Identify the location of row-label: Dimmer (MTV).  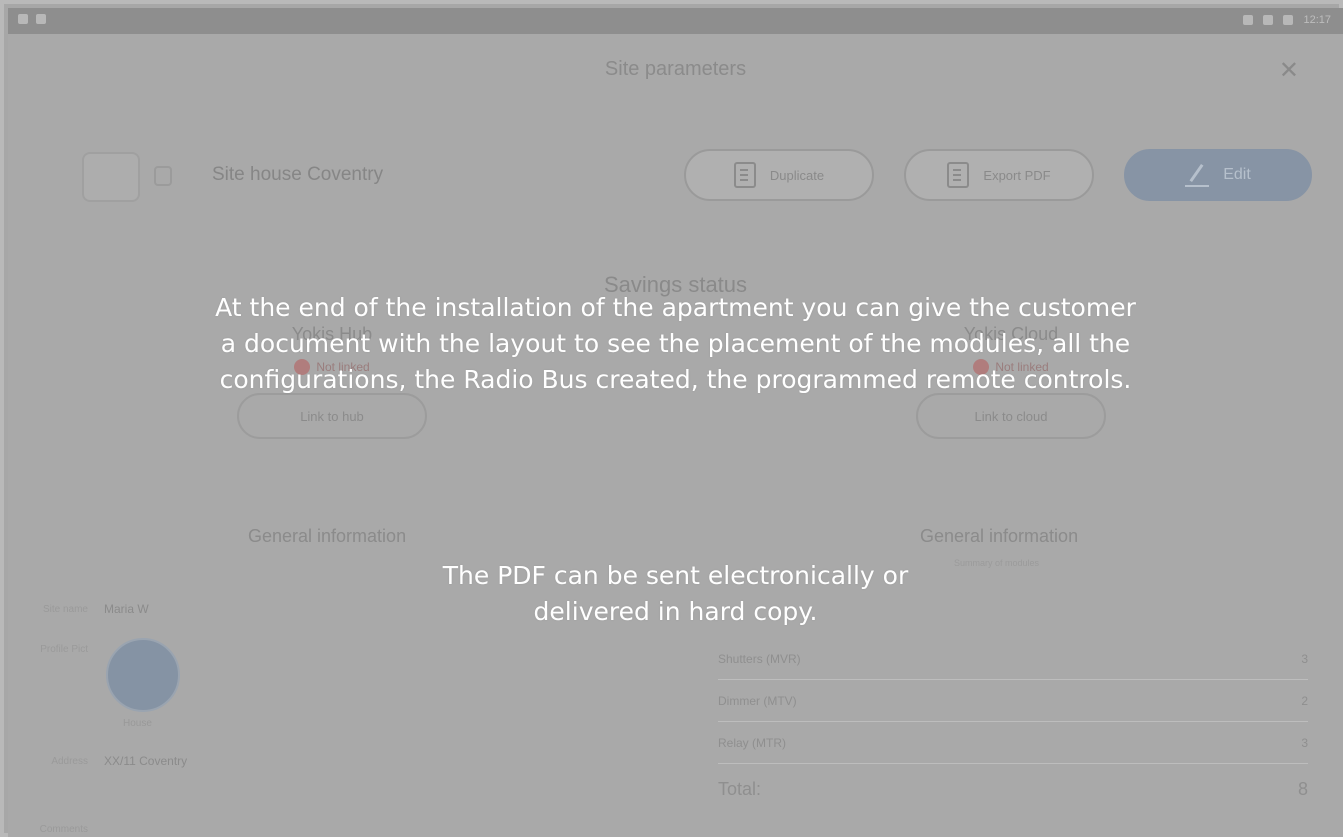
(757, 700).